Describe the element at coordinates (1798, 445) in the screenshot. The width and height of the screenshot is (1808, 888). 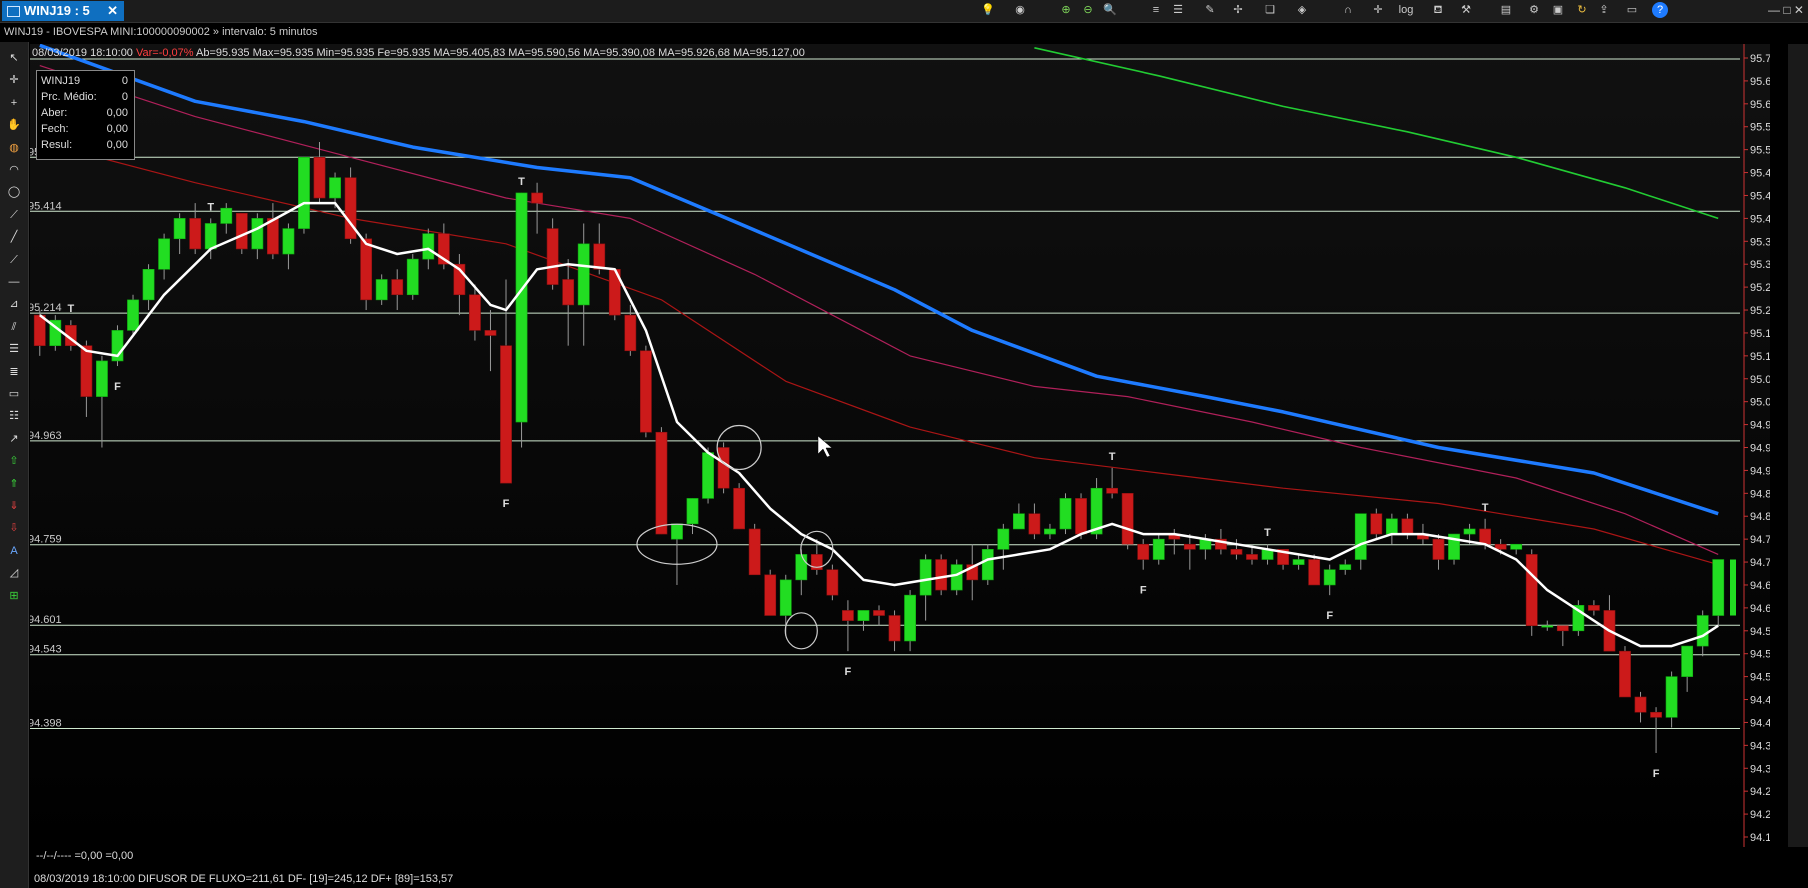
I see `right-scroll-area` at that location.